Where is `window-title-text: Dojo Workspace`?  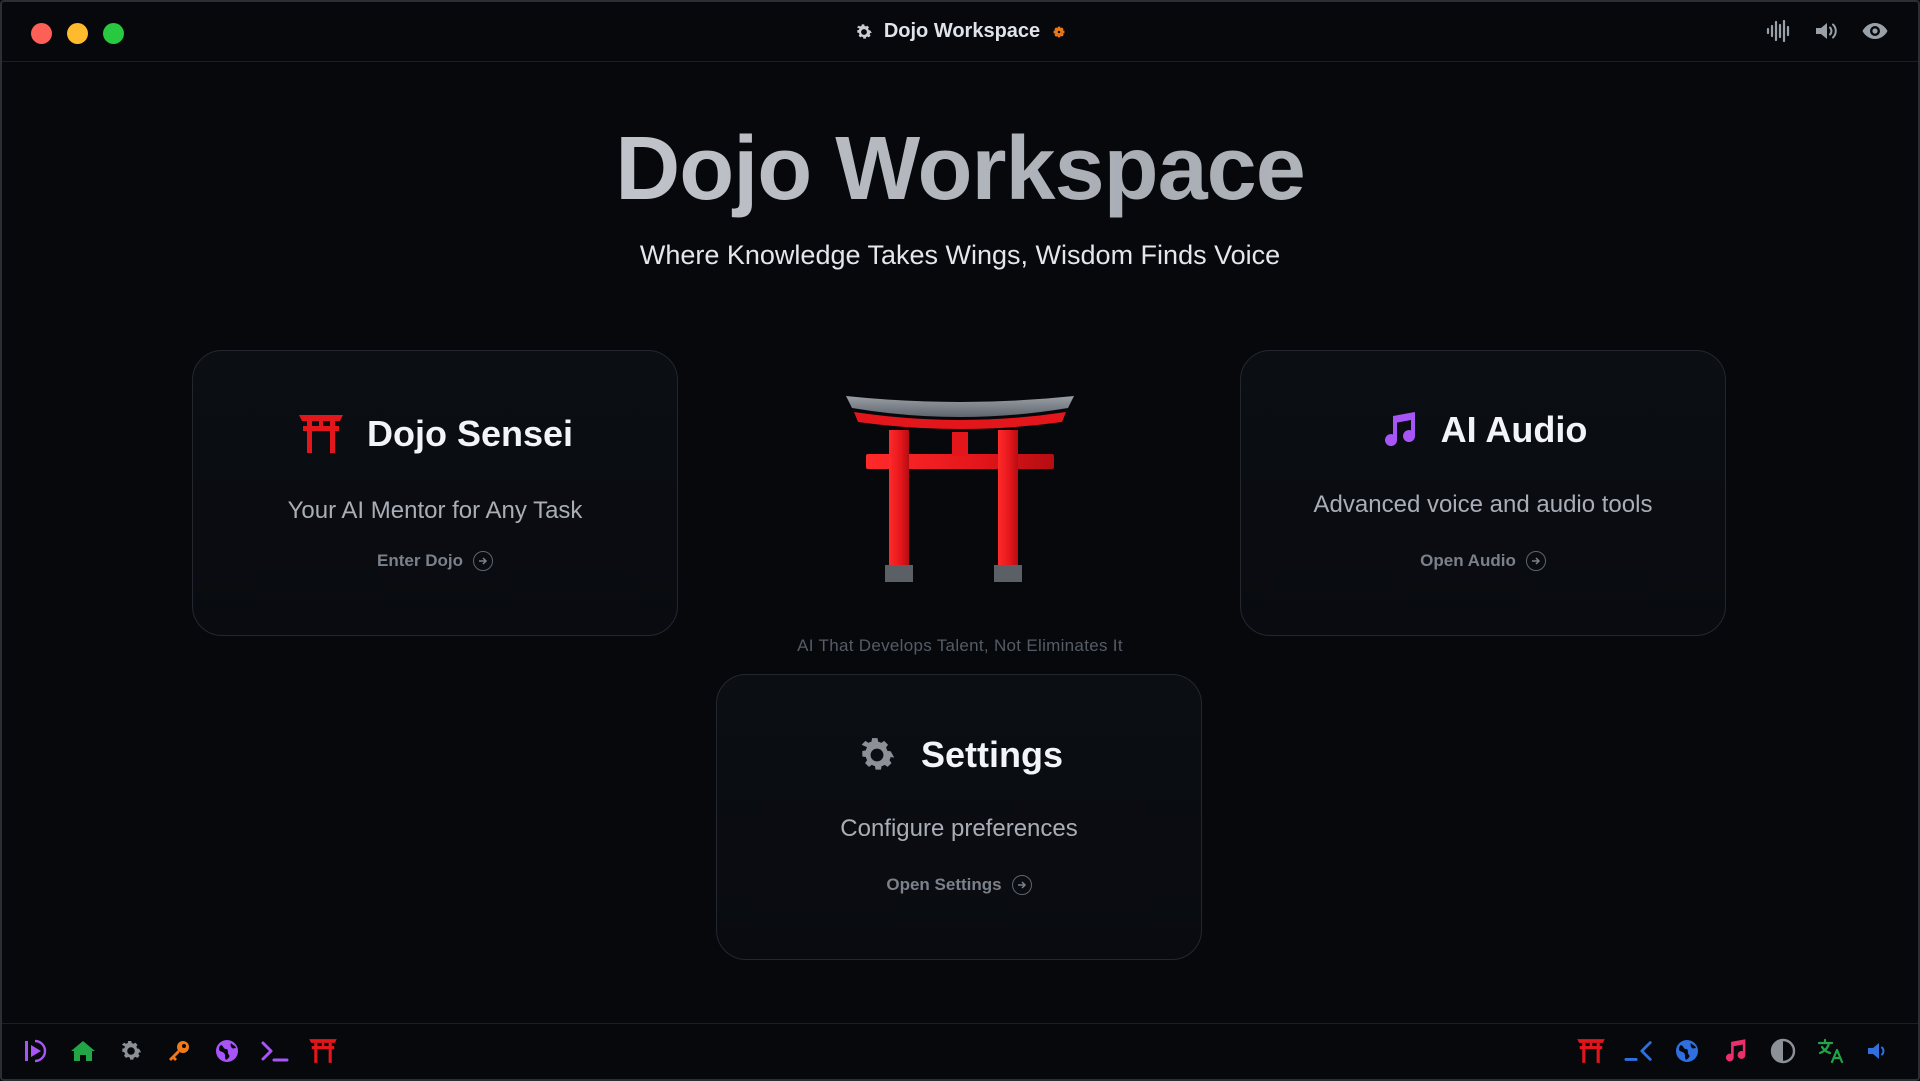
window-title-text: Dojo Workspace is located at coordinates (962, 31).